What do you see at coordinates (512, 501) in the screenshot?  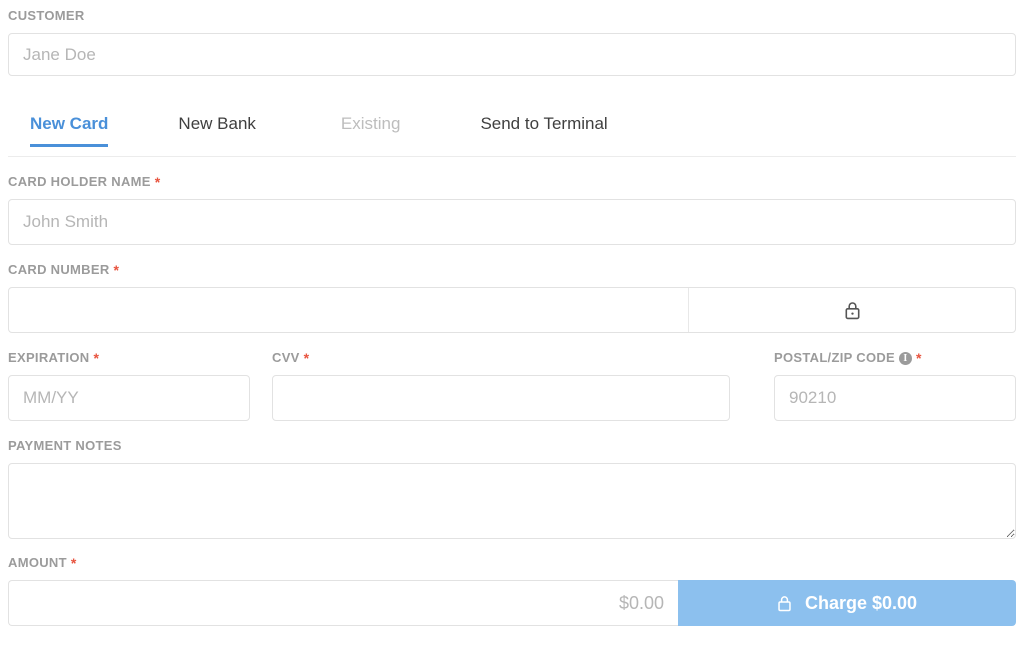 I see `payment-notes-textarea` at bounding box center [512, 501].